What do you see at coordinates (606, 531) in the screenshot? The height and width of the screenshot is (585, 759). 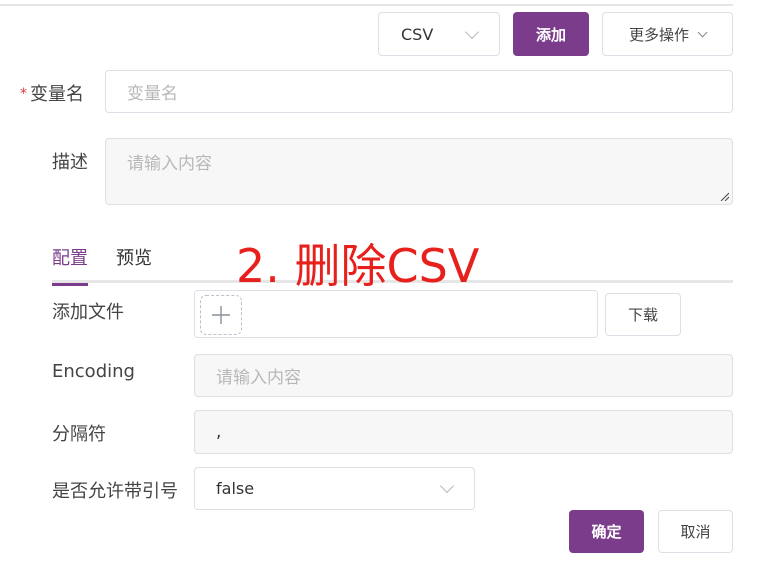 I see `confirm-button: 确定` at bounding box center [606, 531].